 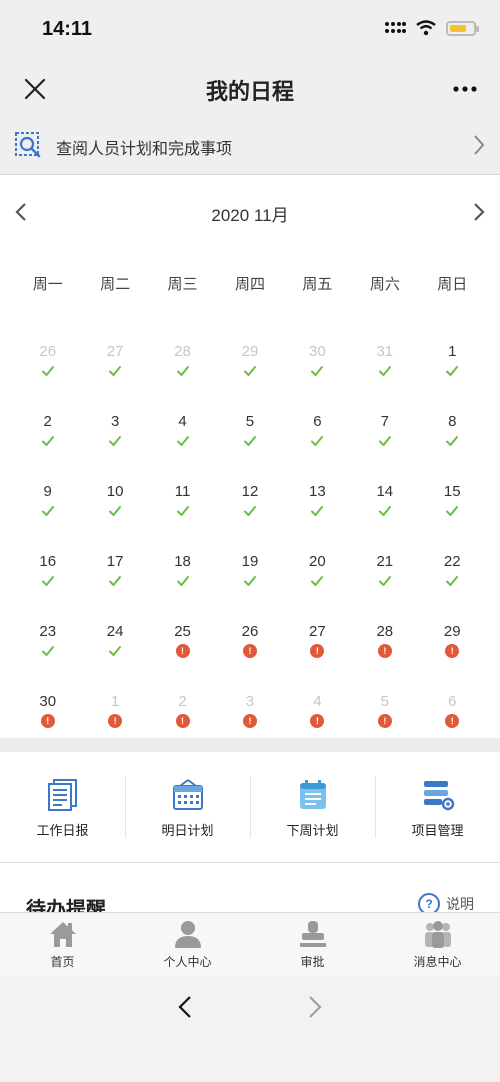 I want to click on calendar-day: 22, so click(x=452, y=588).